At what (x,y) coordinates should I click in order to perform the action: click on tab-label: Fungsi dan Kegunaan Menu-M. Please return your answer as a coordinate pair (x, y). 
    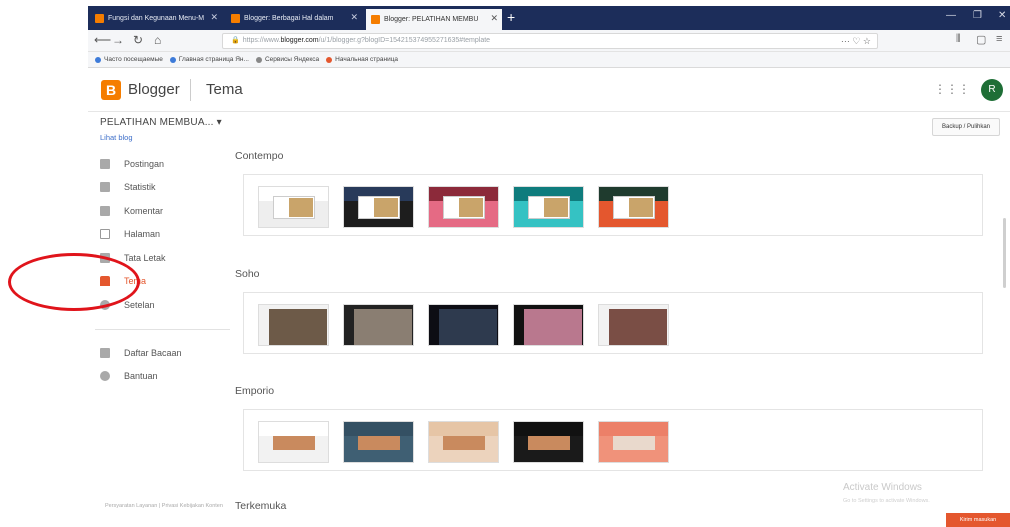
    Looking at the image, I should click on (156, 18).